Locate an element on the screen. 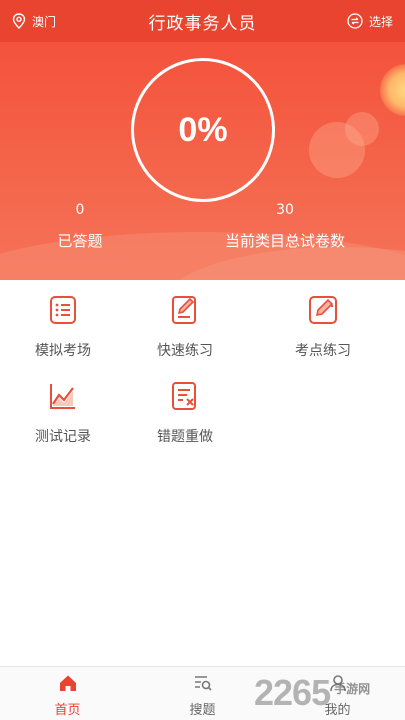 This screenshot has width=405, height=720. answered-count: 0 is located at coordinates (80, 210).